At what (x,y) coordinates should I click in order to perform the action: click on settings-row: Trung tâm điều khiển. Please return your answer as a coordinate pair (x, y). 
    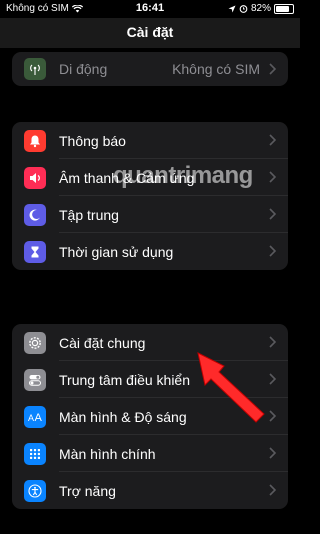
    Looking at the image, I should click on (150, 379).